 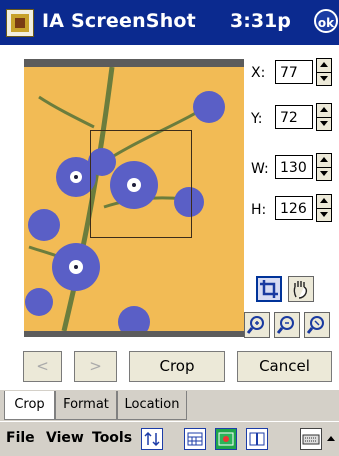 I want to click on h-increment-icon, so click(x=324, y=202).